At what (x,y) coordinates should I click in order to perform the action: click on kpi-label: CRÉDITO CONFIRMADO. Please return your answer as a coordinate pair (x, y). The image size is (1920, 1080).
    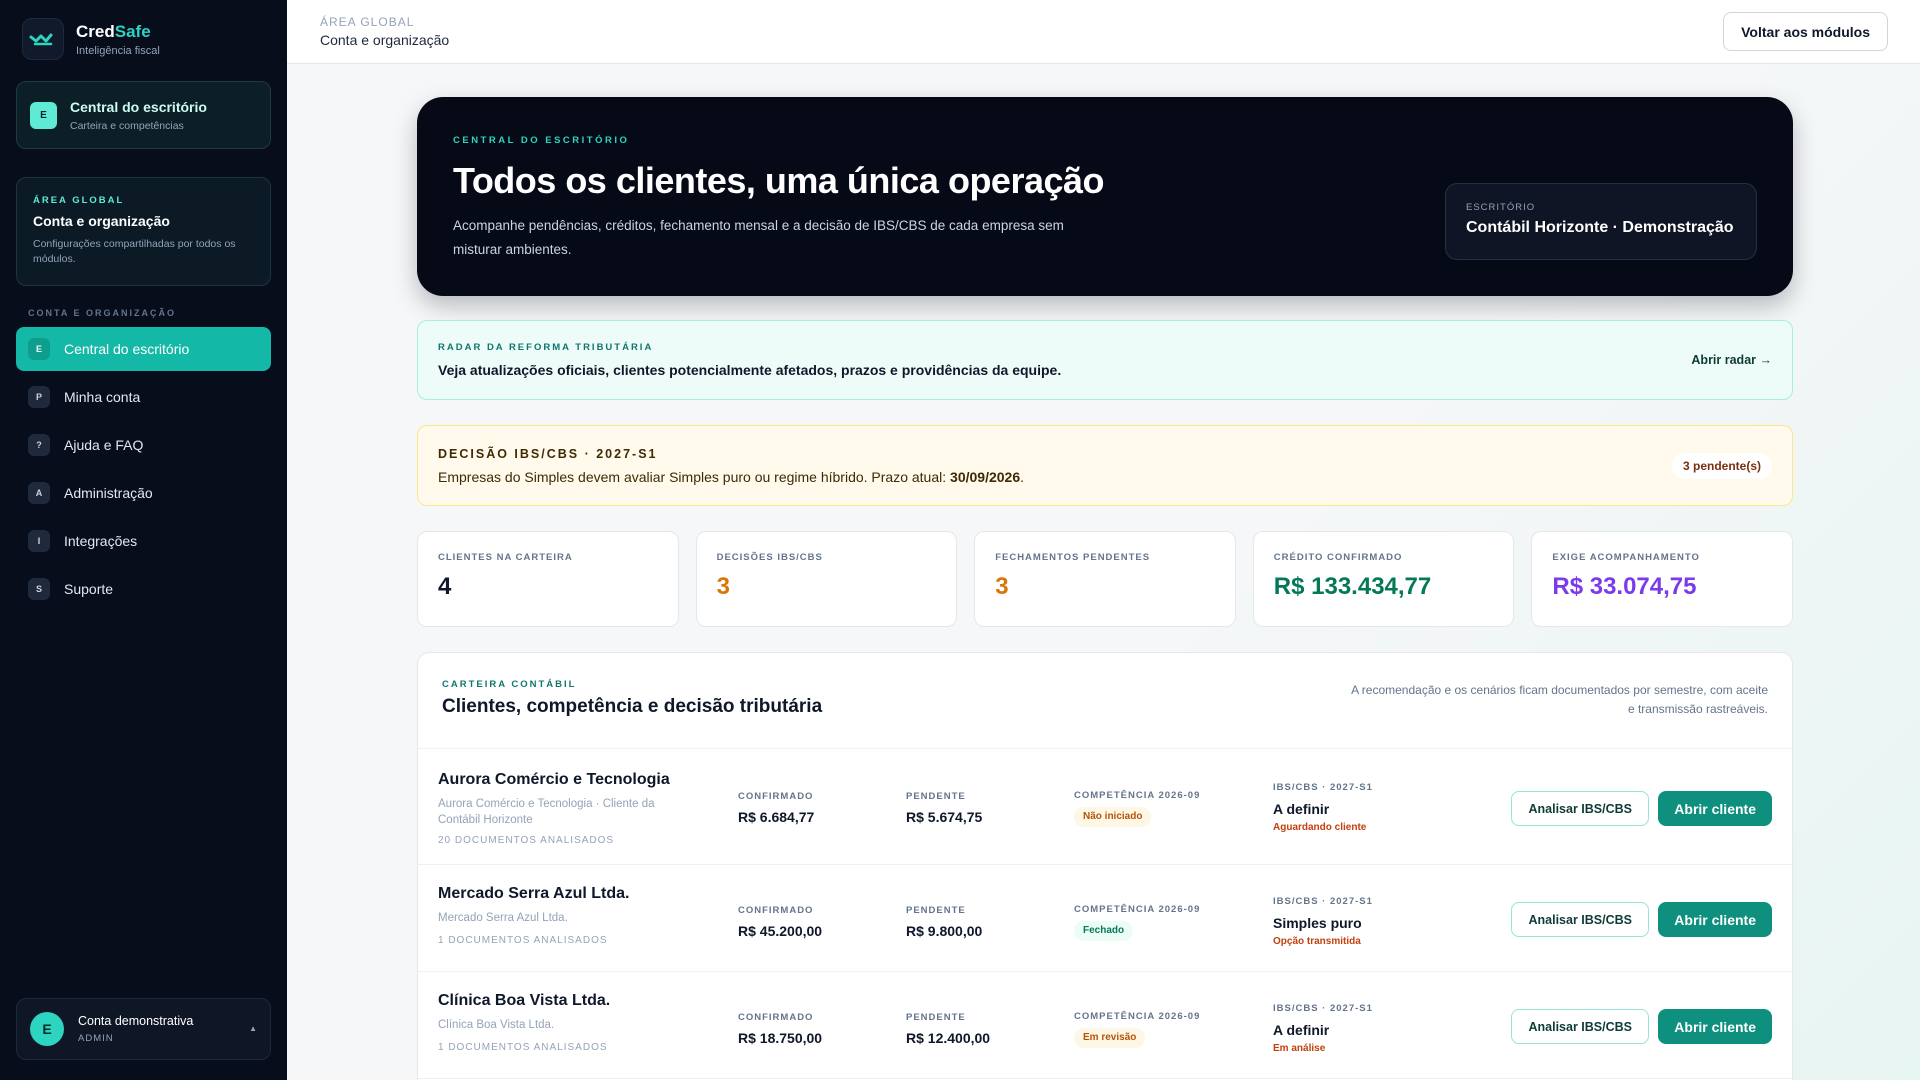
    Looking at the image, I should click on (1338, 557).